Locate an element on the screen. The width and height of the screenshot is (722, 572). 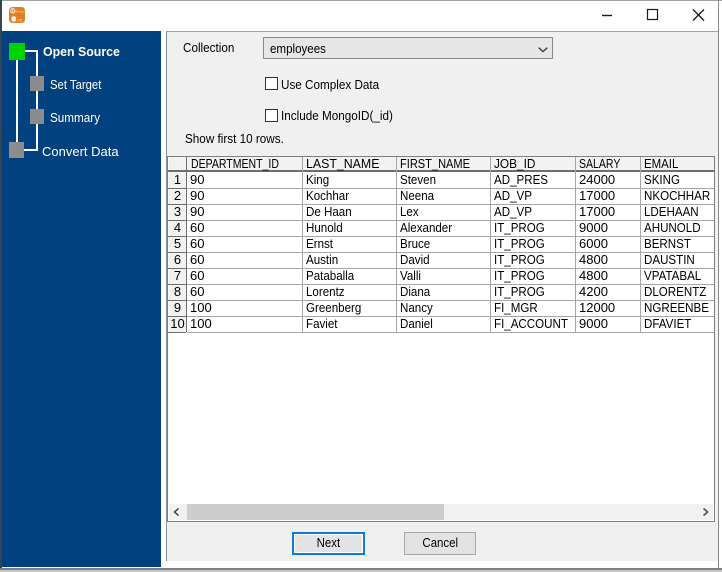
svg-text: DB is located at coordinates (19, 21).